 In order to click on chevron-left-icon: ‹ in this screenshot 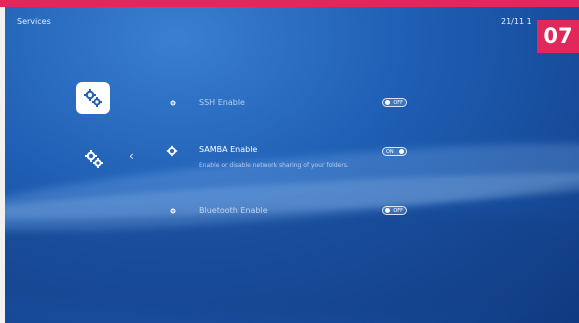, I will do `click(131, 156)`.